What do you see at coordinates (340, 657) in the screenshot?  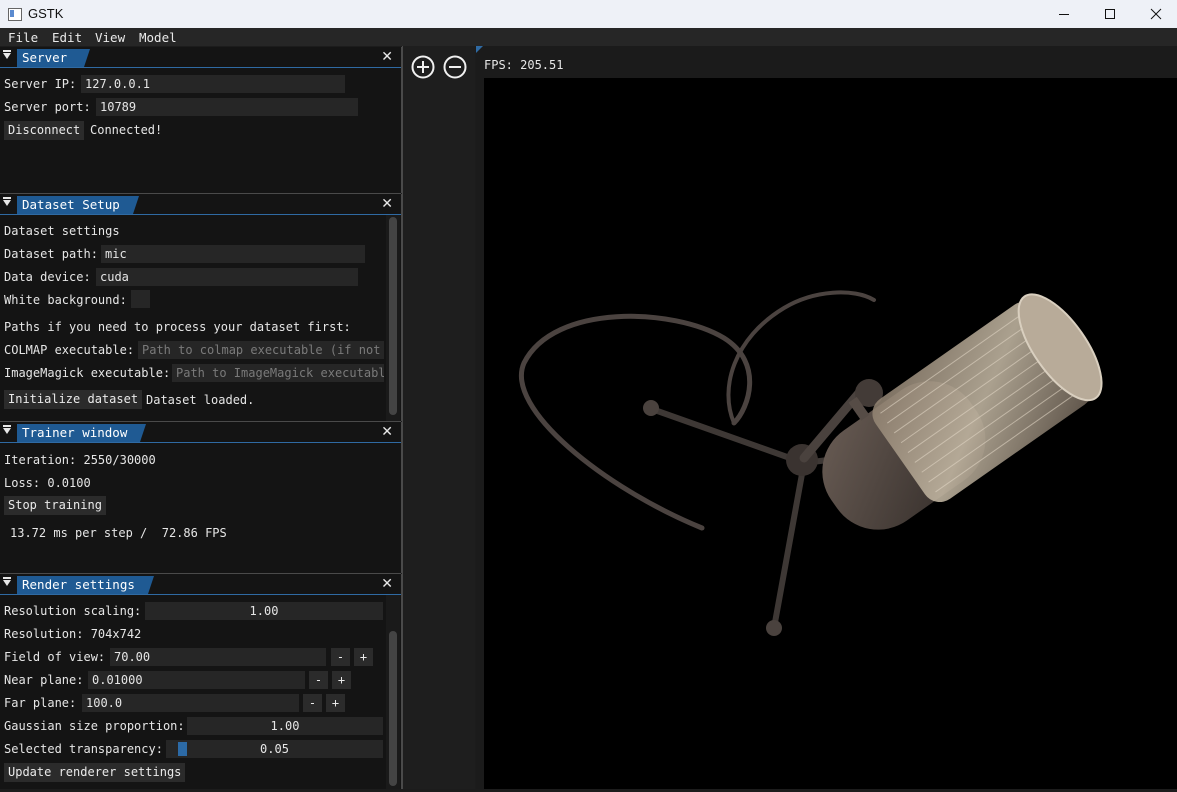 I see `fov-decrement-button: -` at bounding box center [340, 657].